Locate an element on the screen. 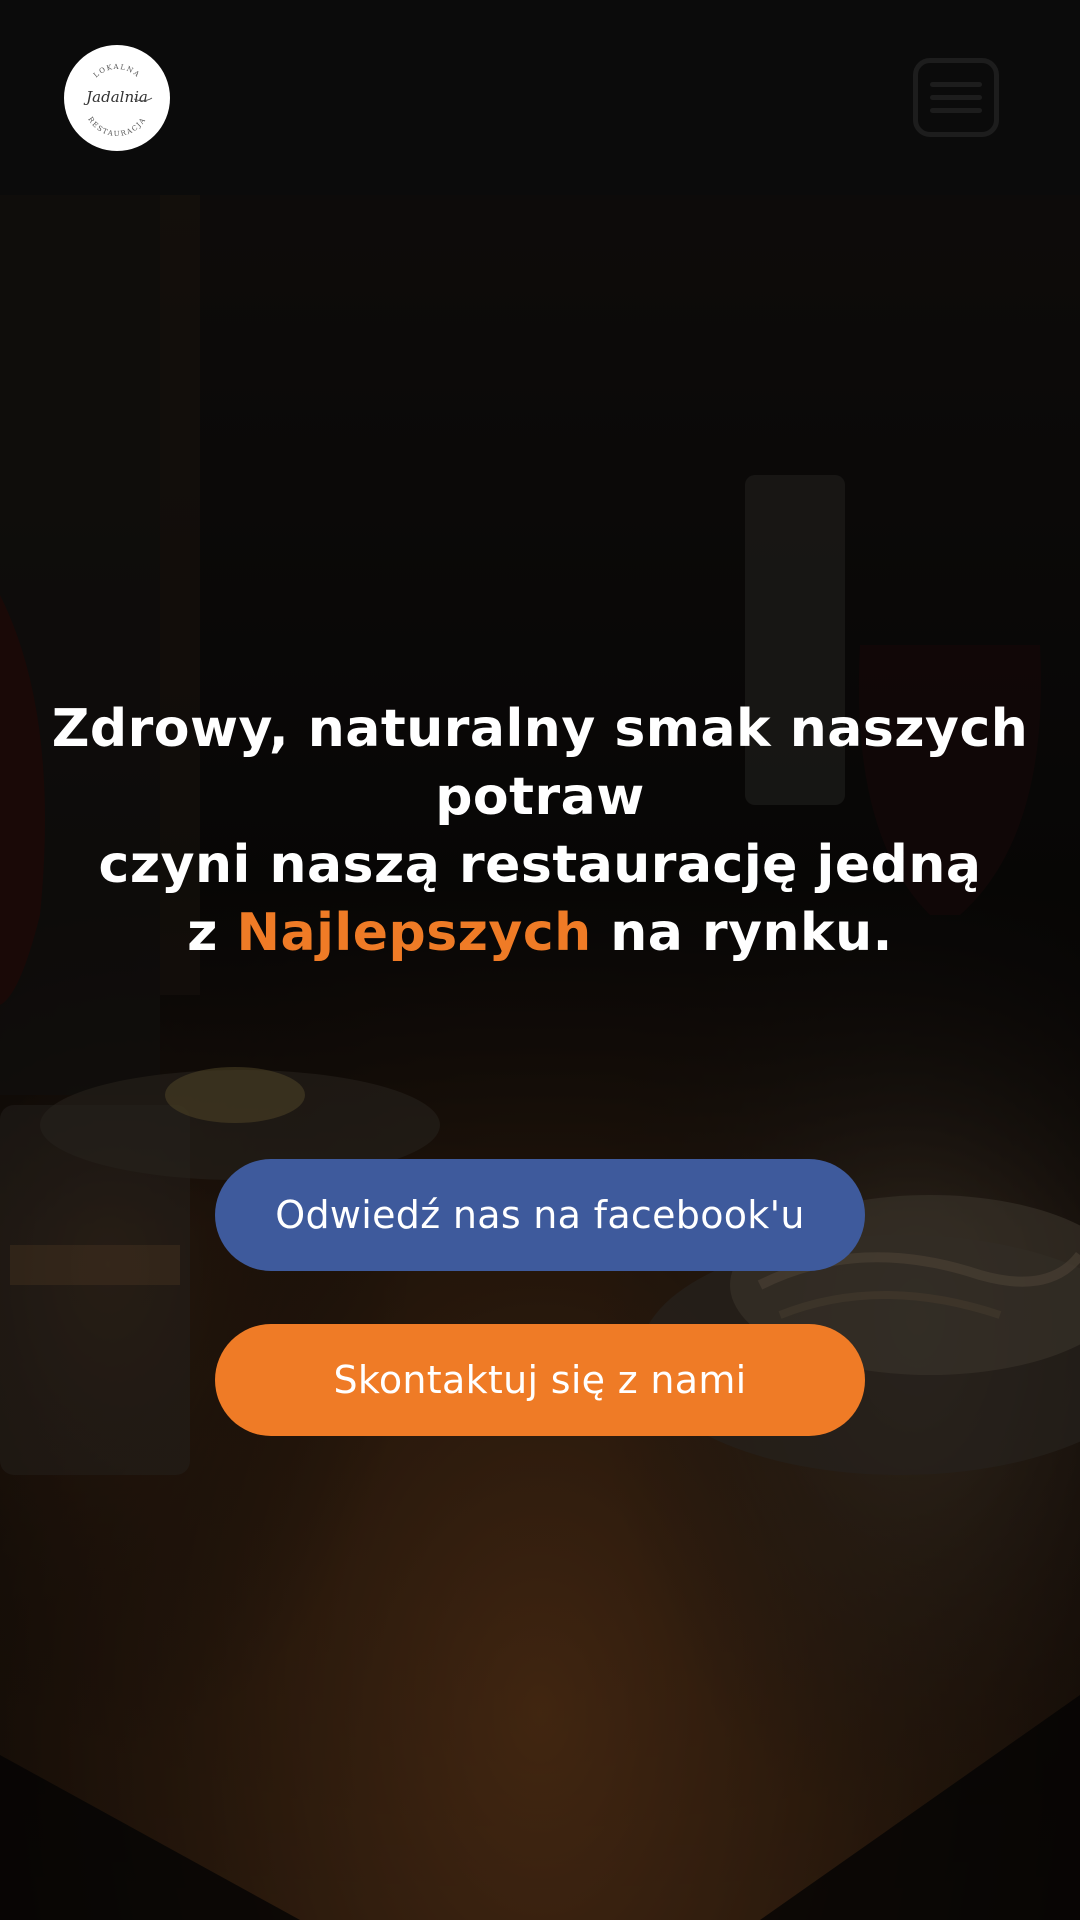  hamburger-menu-button is located at coordinates (956, 97).